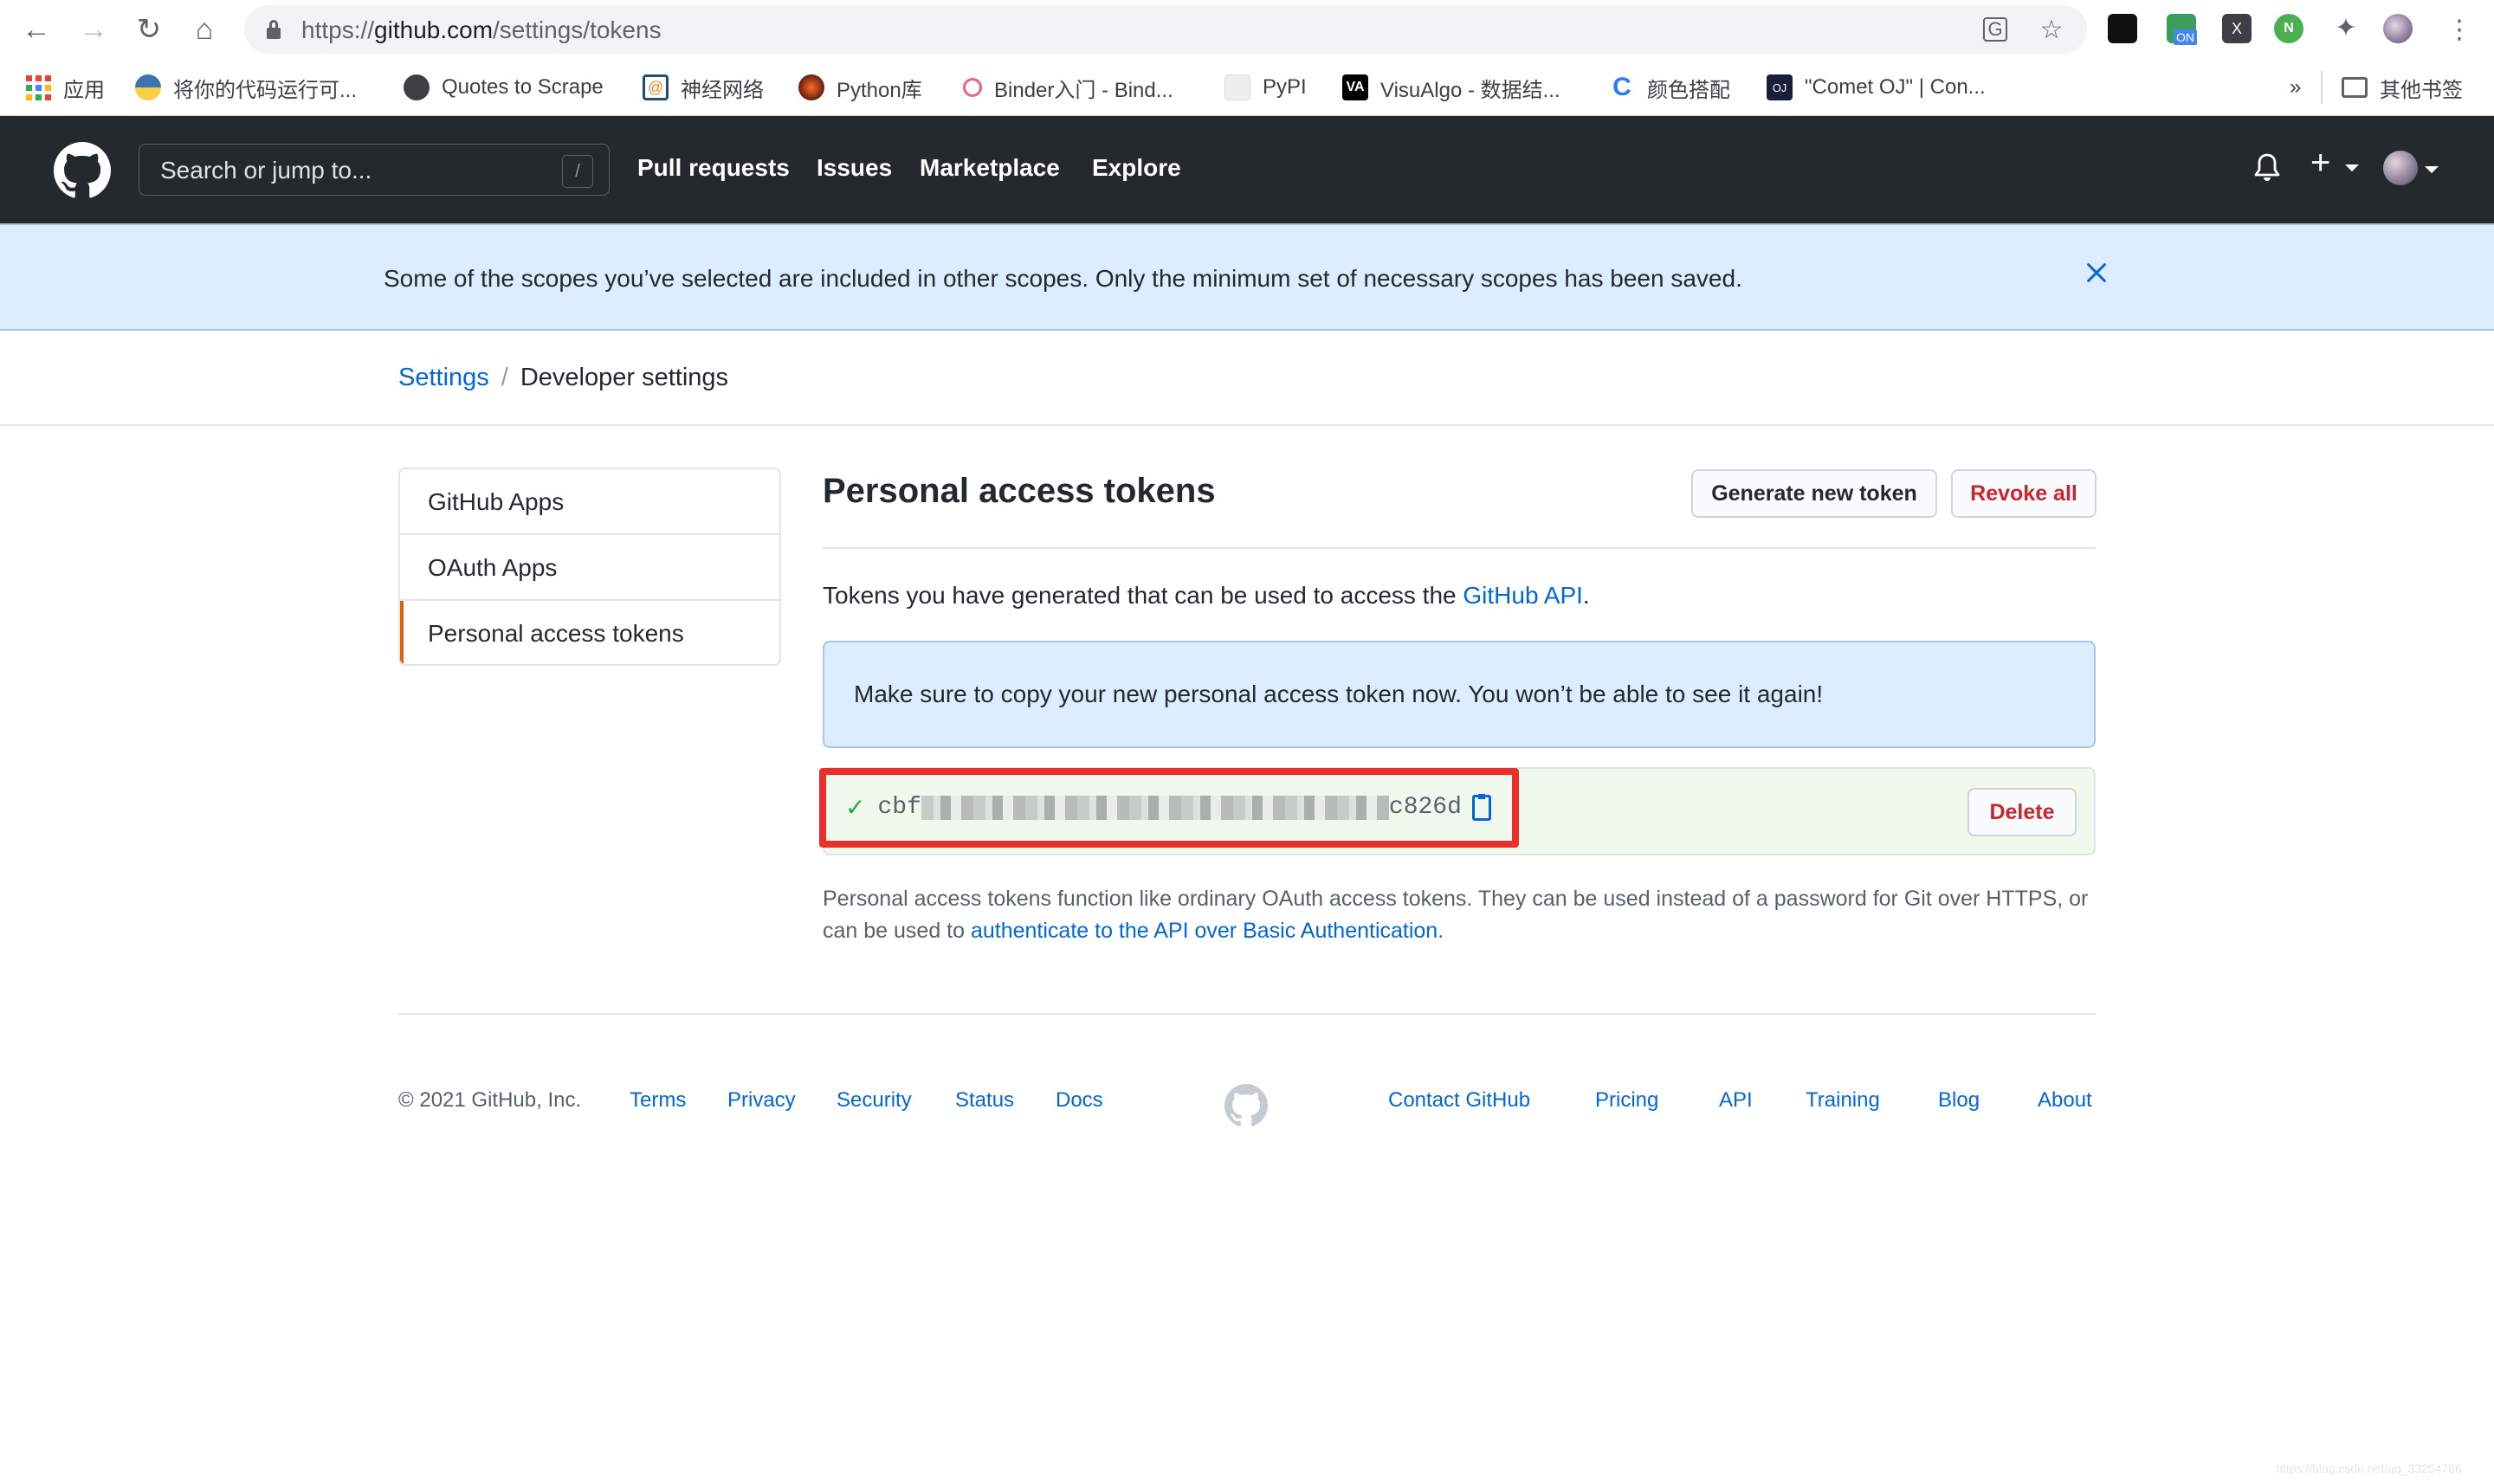 This screenshot has height=1484, width=2494. I want to click on bookmark-apps: 应用, so click(65, 87).